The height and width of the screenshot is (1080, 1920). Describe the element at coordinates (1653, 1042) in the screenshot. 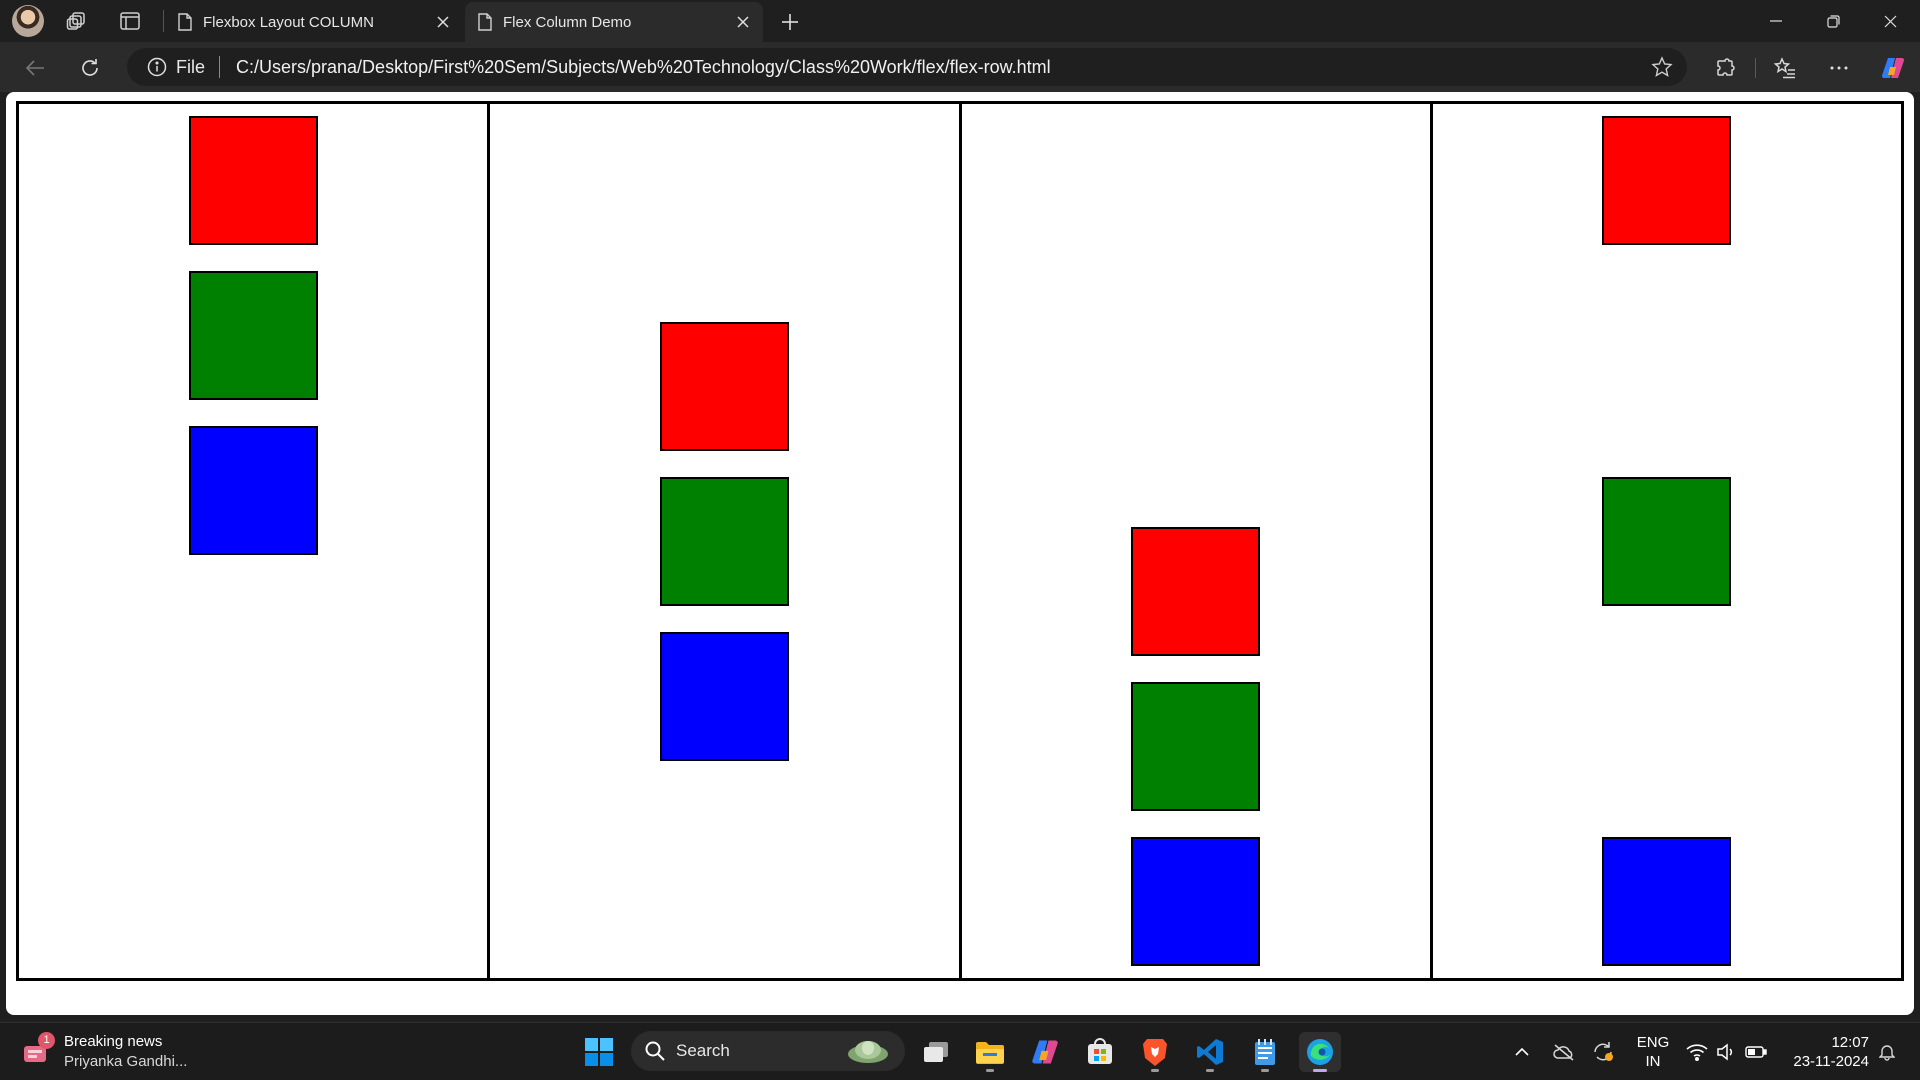

I see `language-code: ENG` at that location.